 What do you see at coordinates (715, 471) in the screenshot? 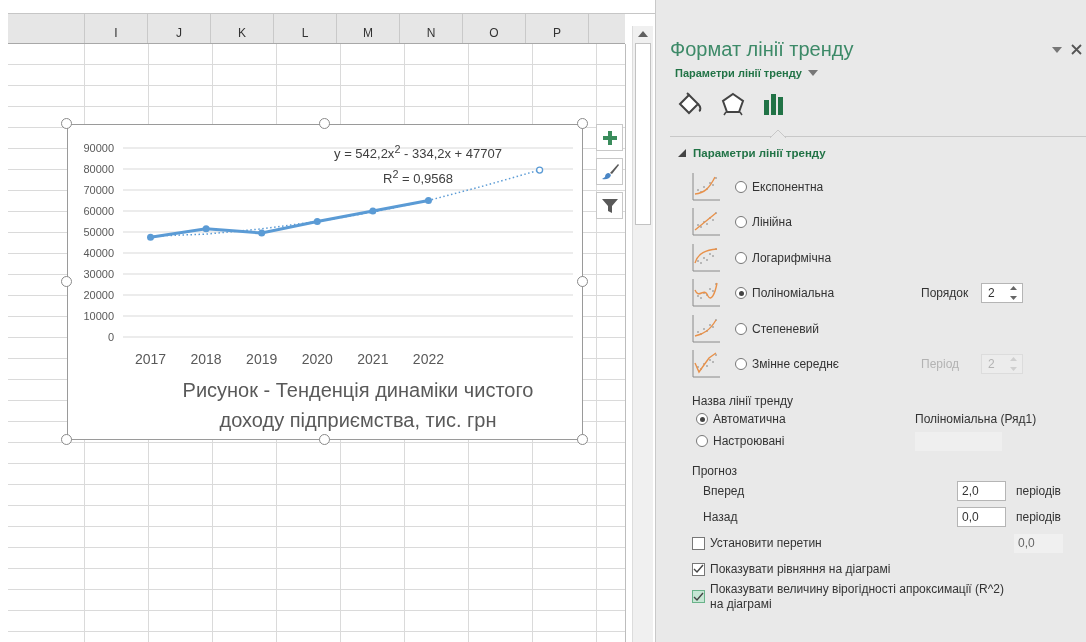
I see `field-label: Прогноз` at bounding box center [715, 471].